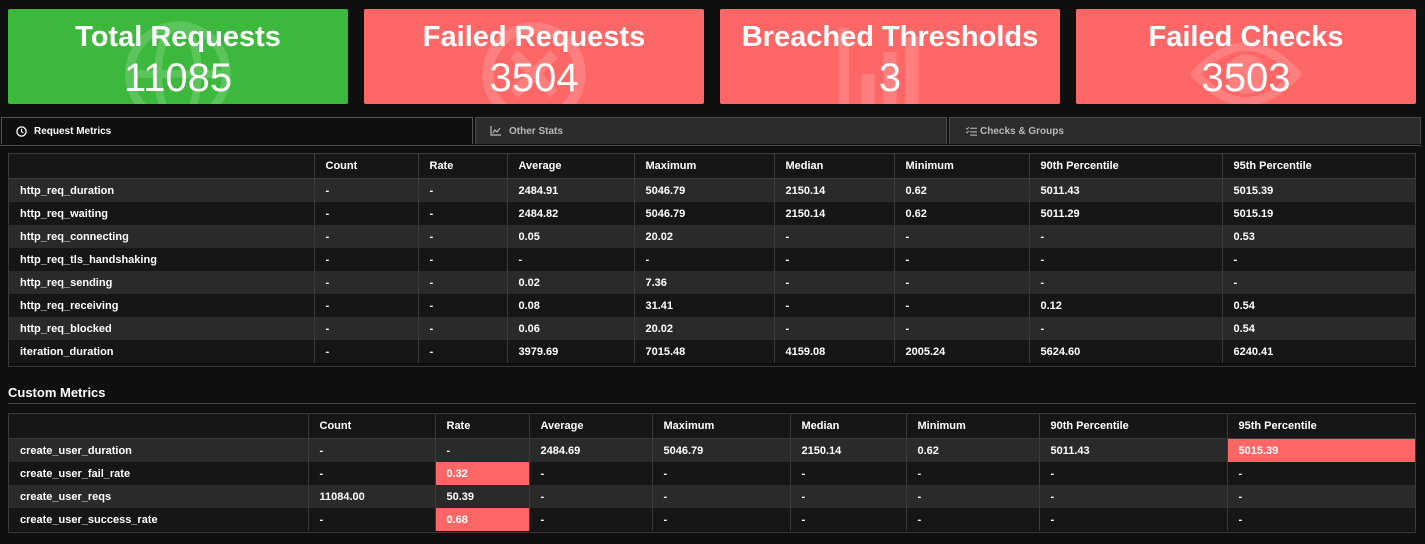 The image size is (1425, 544). What do you see at coordinates (481, 519) in the screenshot?
I see `metric-value-cell: 0.68` at bounding box center [481, 519].